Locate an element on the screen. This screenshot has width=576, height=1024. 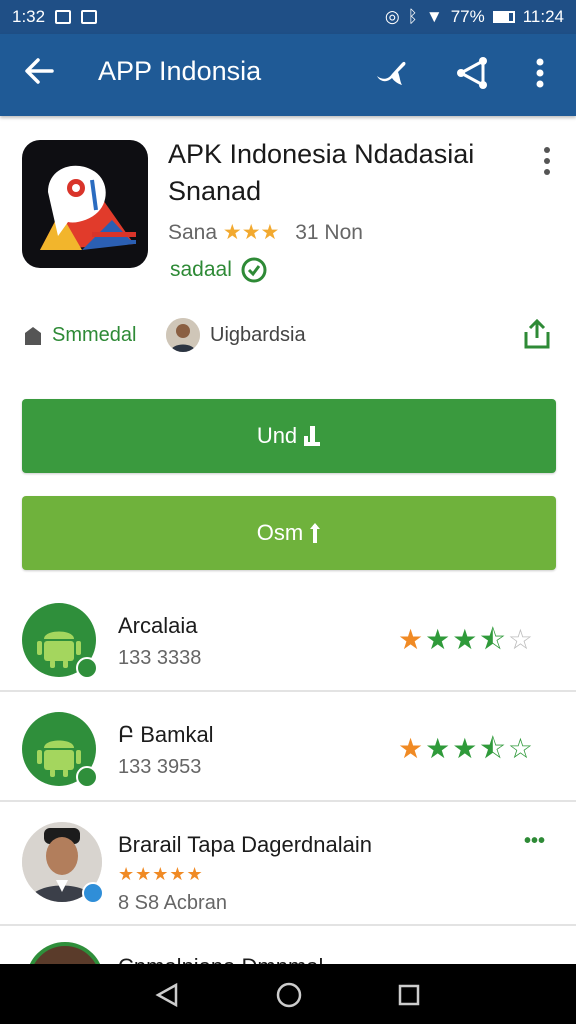
battery-icon is located at coordinates (503, 17).